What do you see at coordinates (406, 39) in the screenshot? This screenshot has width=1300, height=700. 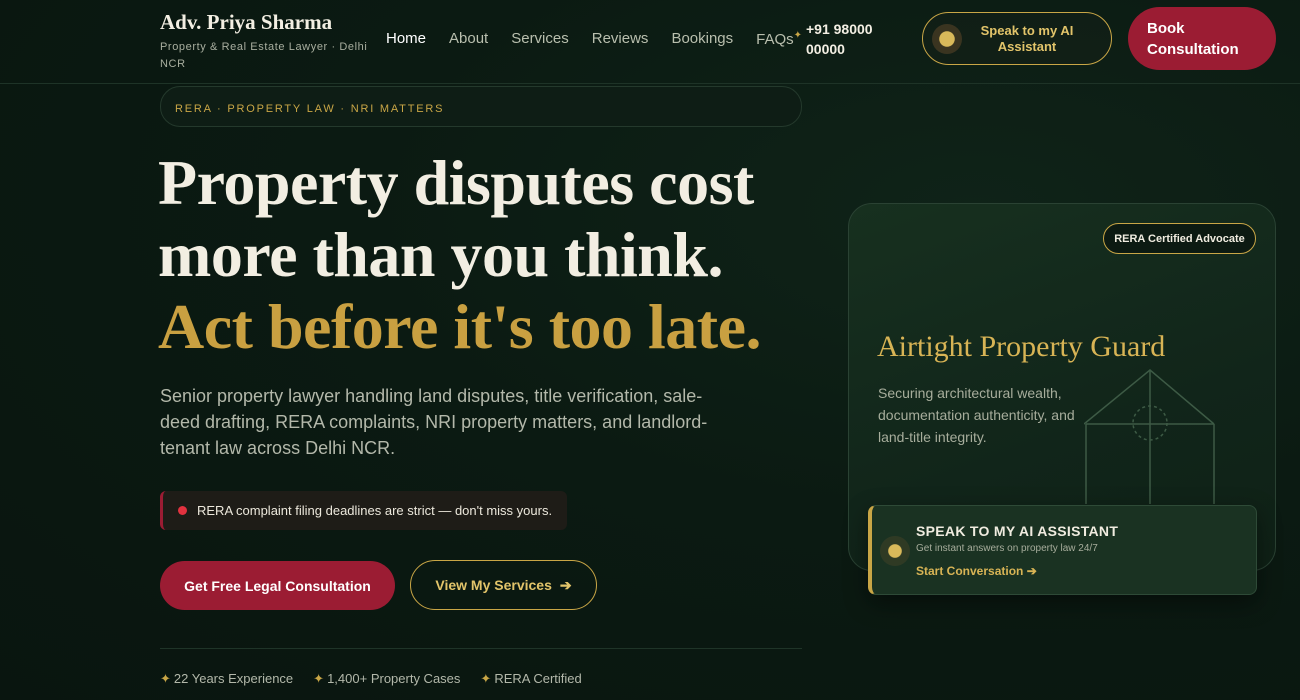 I see `nav-home: Home` at bounding box center [406, 39].